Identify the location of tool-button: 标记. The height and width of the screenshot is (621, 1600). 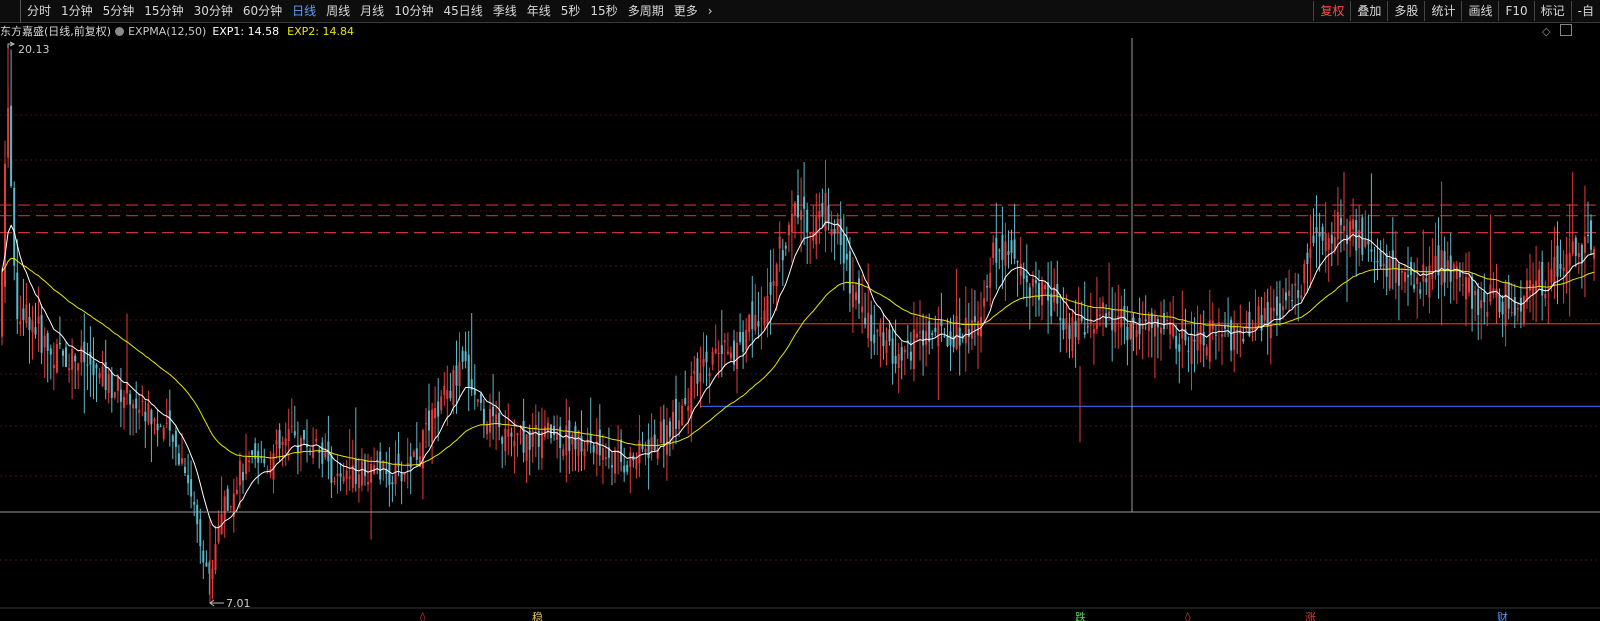
(1552, 11).